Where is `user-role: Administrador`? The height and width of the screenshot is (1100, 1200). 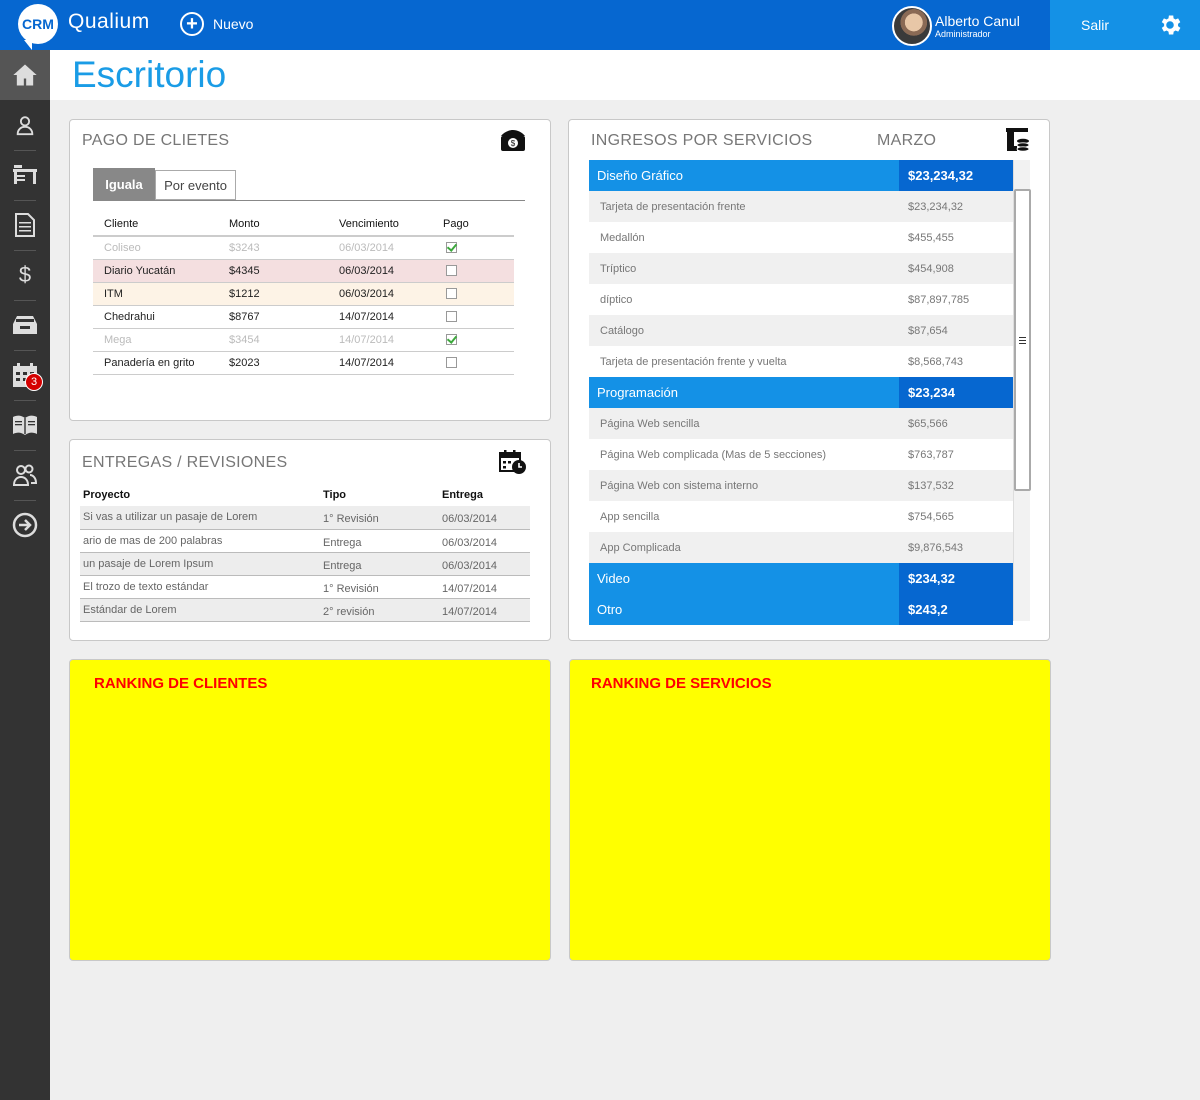 user-role: Administrador is located at coordinates (963, 34).